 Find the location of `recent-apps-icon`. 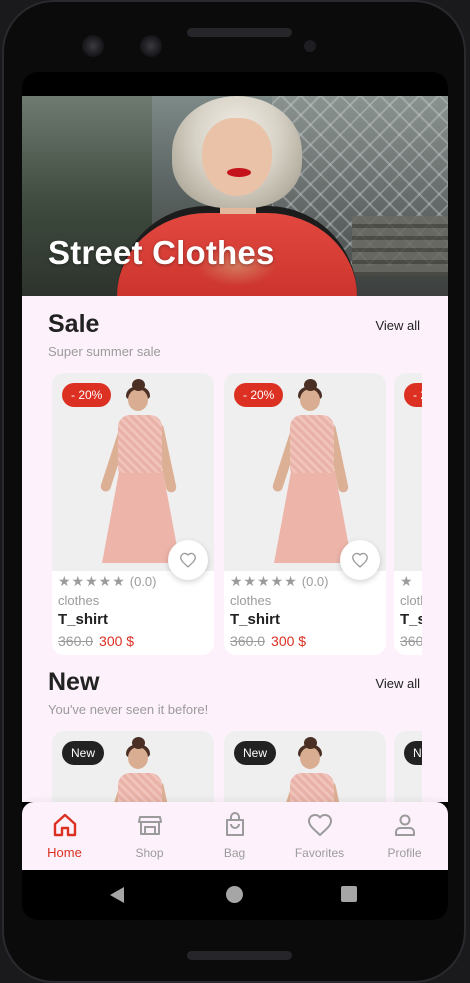

recent-apps-icon is located at coordinates (349, 894).